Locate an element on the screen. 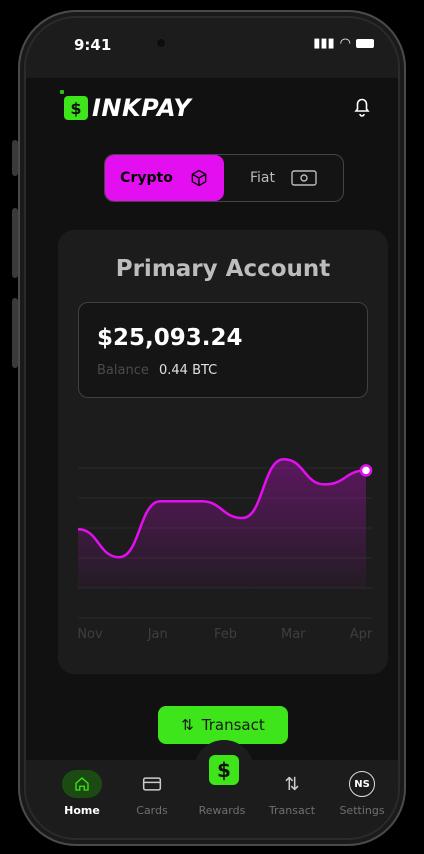 This screenshot has height=854, width=424. currency-toggle: Crypto Fiat is located at coordinates (224, 178).